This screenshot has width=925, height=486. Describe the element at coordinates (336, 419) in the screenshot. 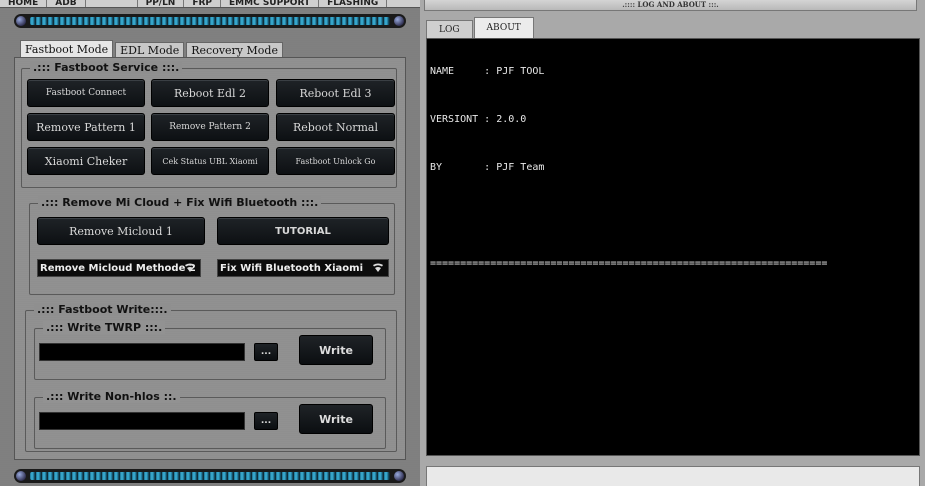

I see `nonhlos-write-button: Write` at that location.